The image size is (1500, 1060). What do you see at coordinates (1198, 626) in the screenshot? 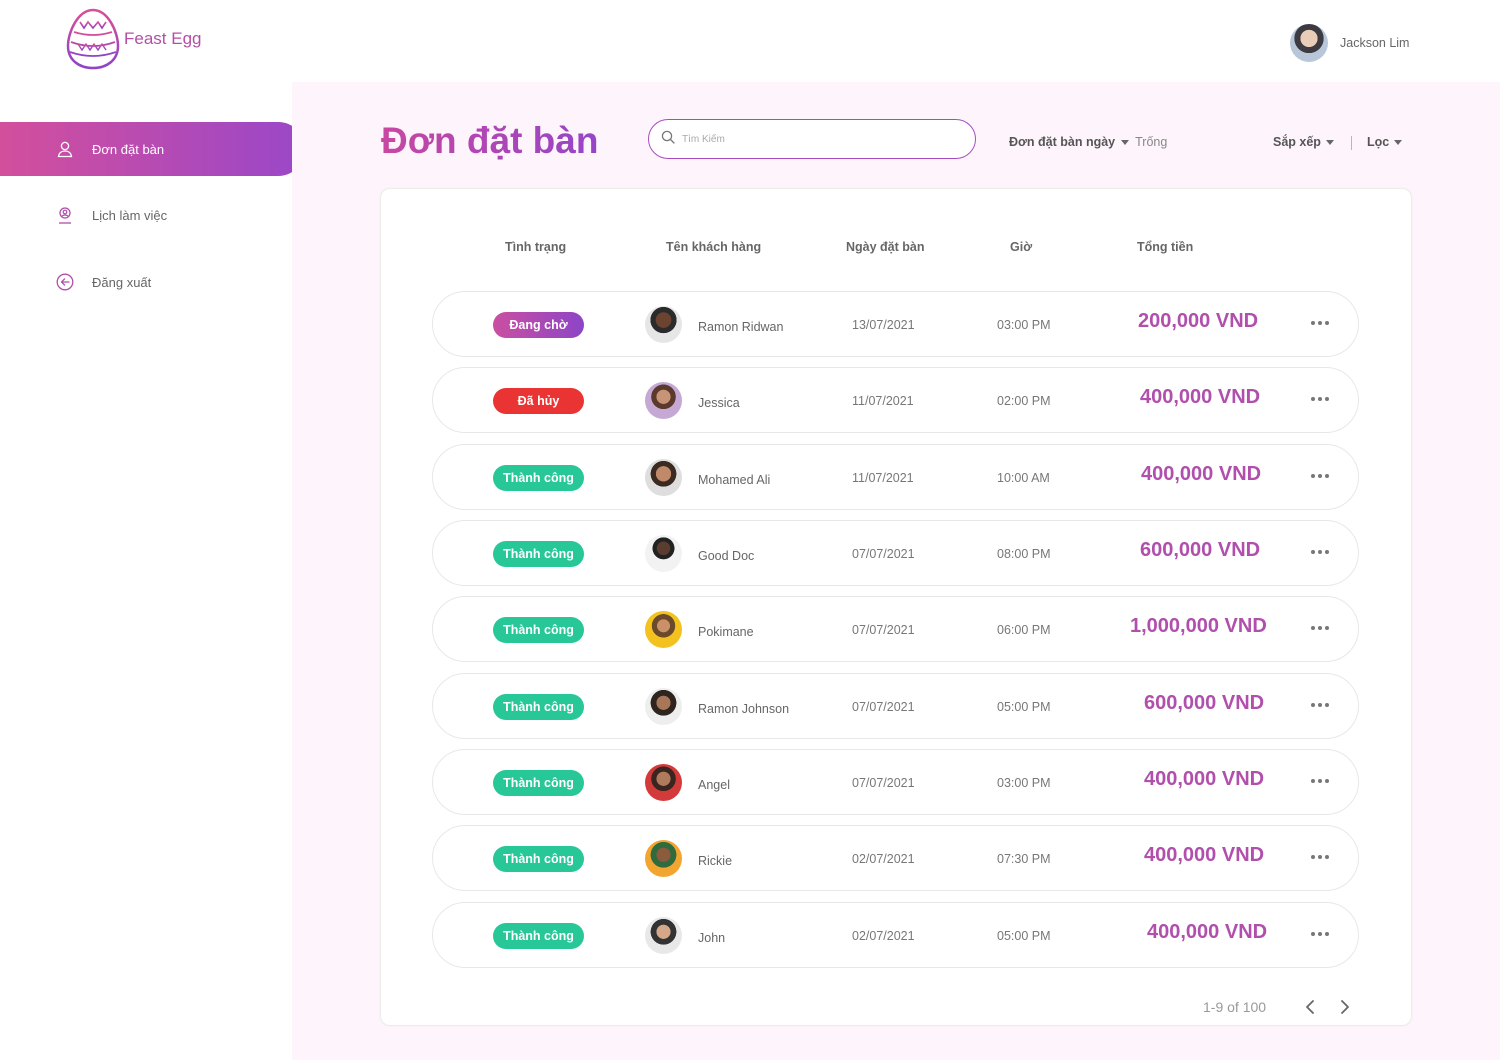
I see `order-total: 1,000,000 VND` at bounding box center [1198, 626].